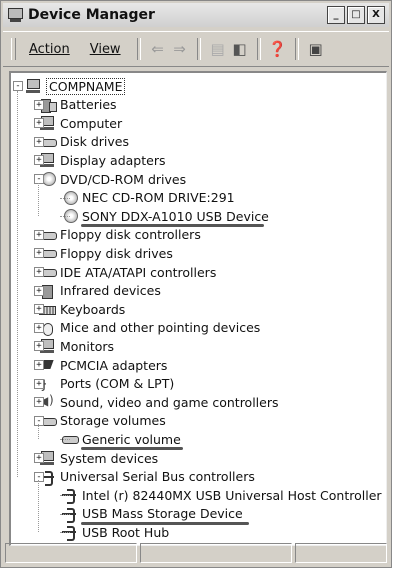  I want to click on tree-category: DVD/CD-ROM drives, so click(112, 179).